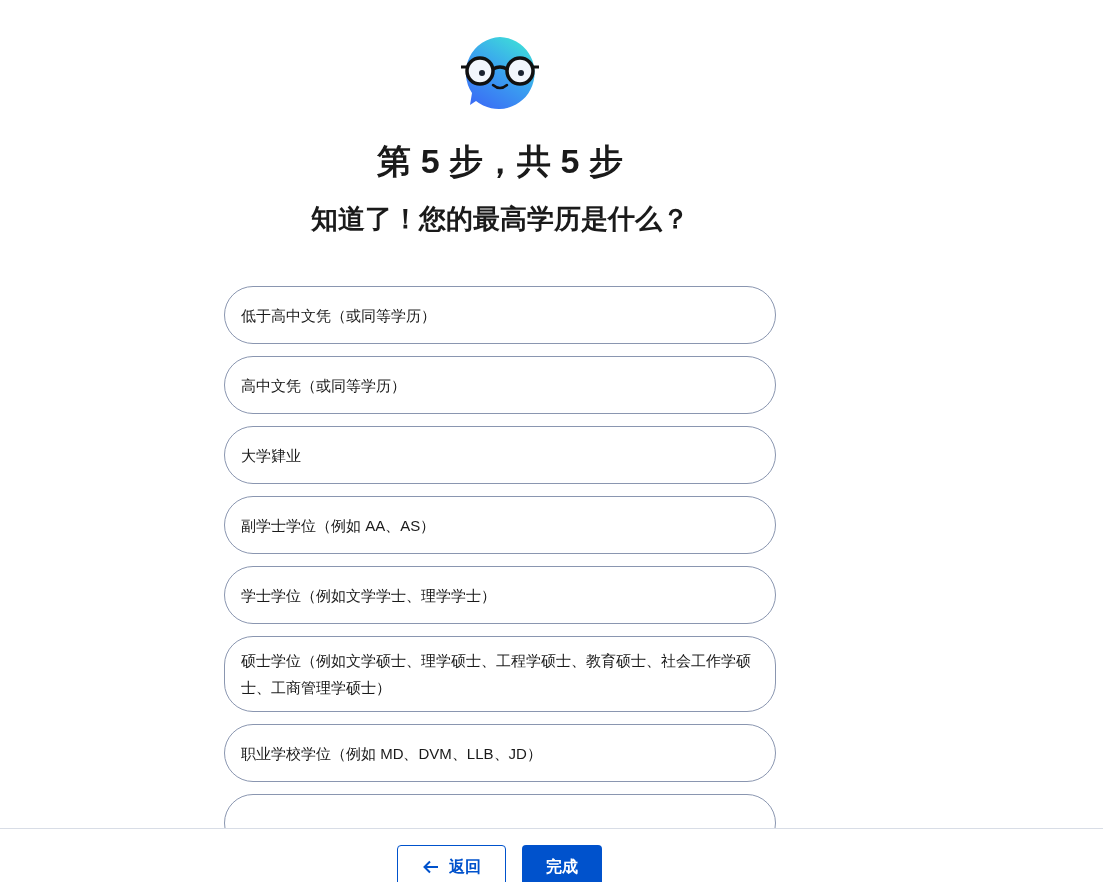 Image resolution: width=1103 pixels, height=882 pixels. I want to click on back-button: 返回, so click(451, 863).